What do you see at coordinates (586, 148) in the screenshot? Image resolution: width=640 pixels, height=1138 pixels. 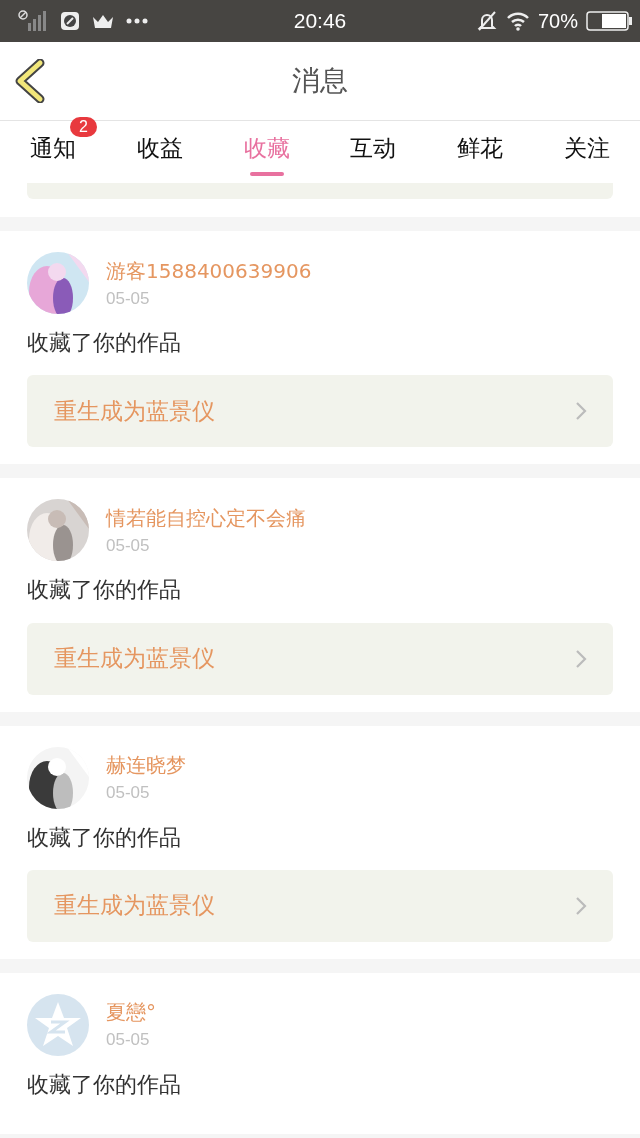 I see `tab: 关注` at bounding box center [586, 148].